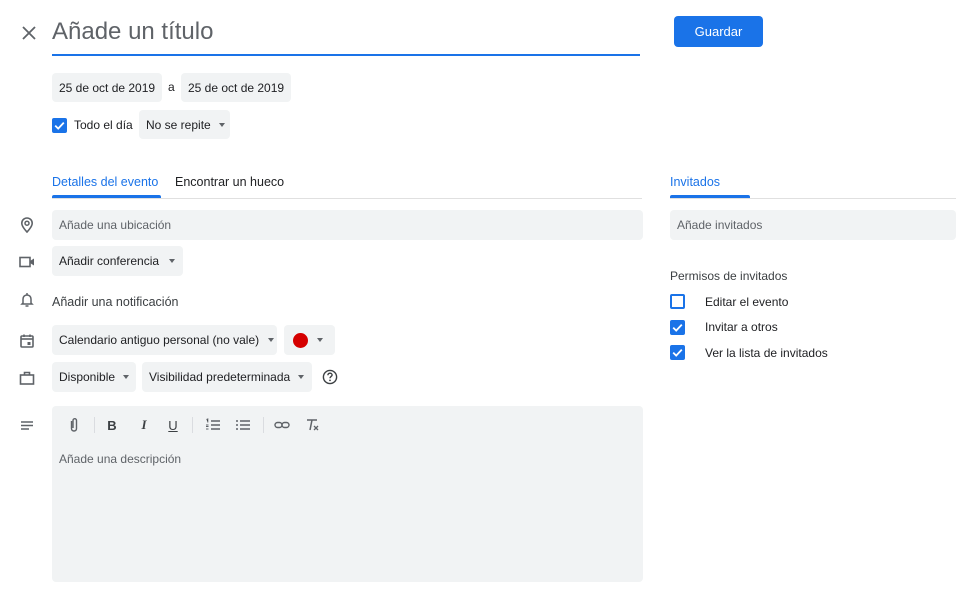 Image resolution: width=980 pixels, height=609 pixels. I want to click on tab-find-slot-label: Encontrar un hueco, so click(230, 182).